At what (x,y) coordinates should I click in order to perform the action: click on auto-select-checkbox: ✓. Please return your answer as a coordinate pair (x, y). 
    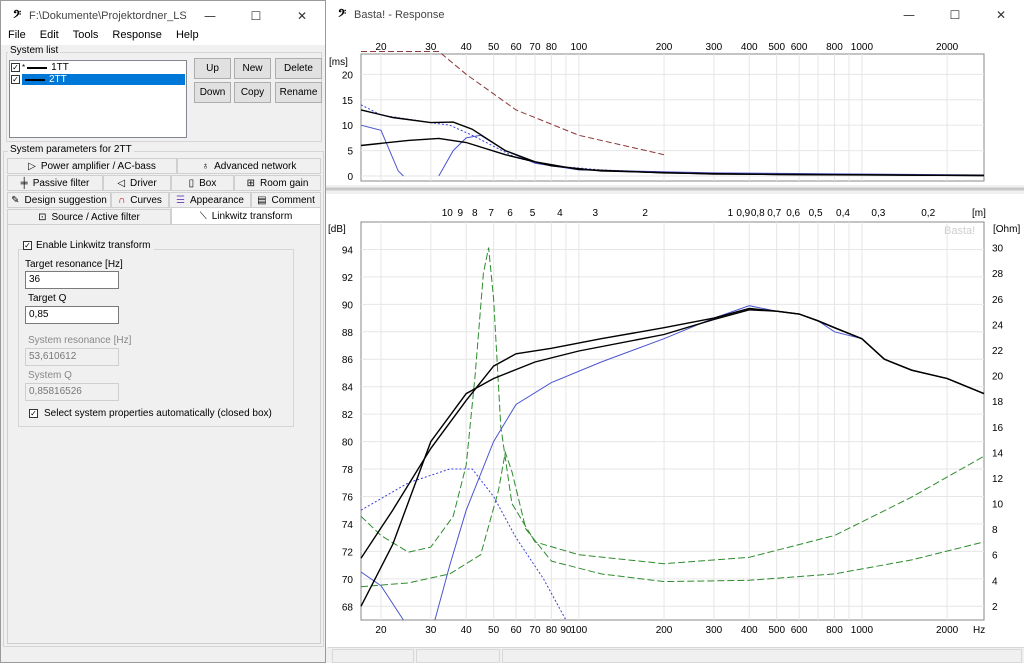
    Looking at the image, I should click on (33, 413).